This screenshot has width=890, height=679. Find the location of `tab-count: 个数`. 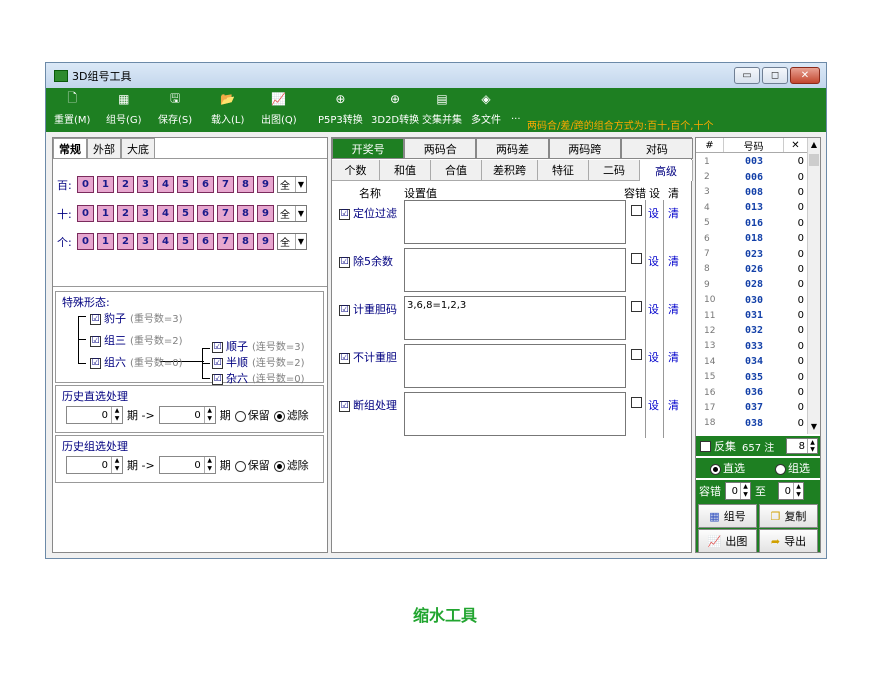

tab-count: 个数 is located at coordinates (356, 170).